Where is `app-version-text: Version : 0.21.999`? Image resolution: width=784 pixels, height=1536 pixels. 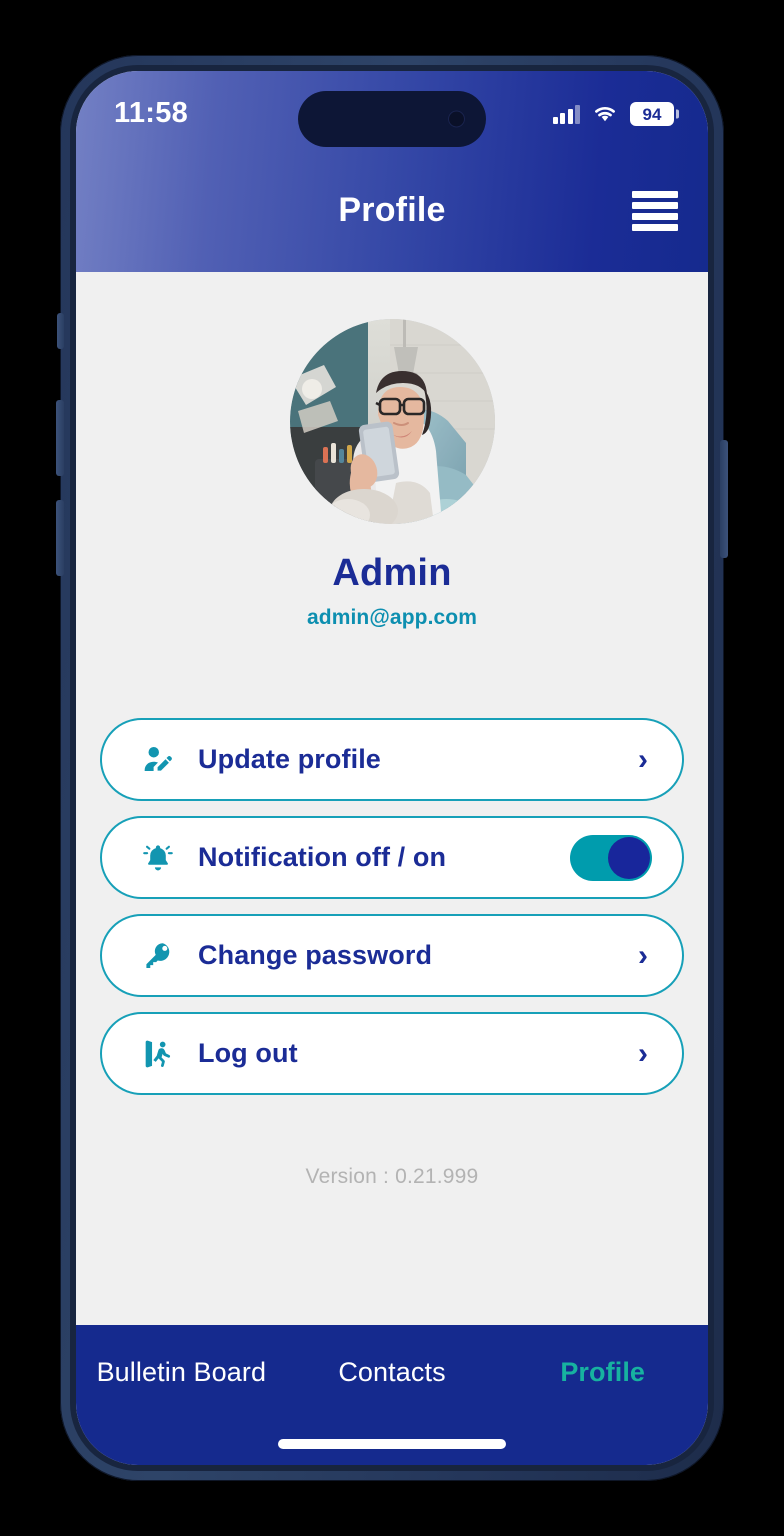 app-version-text: Version : 0.21.999 is located at coordinates (392, 1176).